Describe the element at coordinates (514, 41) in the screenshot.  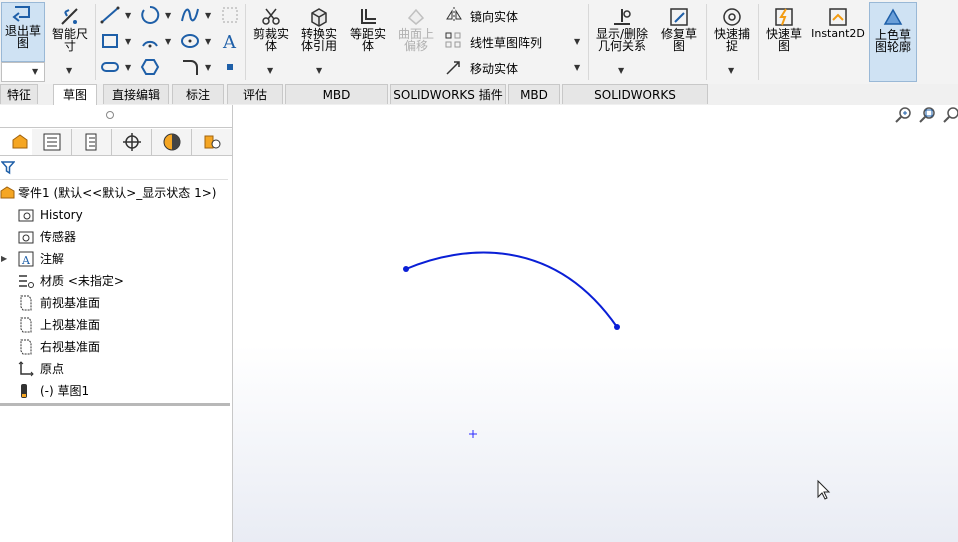
I see `linear-pattern-button: 线性草图阵列 ▼` at that location.